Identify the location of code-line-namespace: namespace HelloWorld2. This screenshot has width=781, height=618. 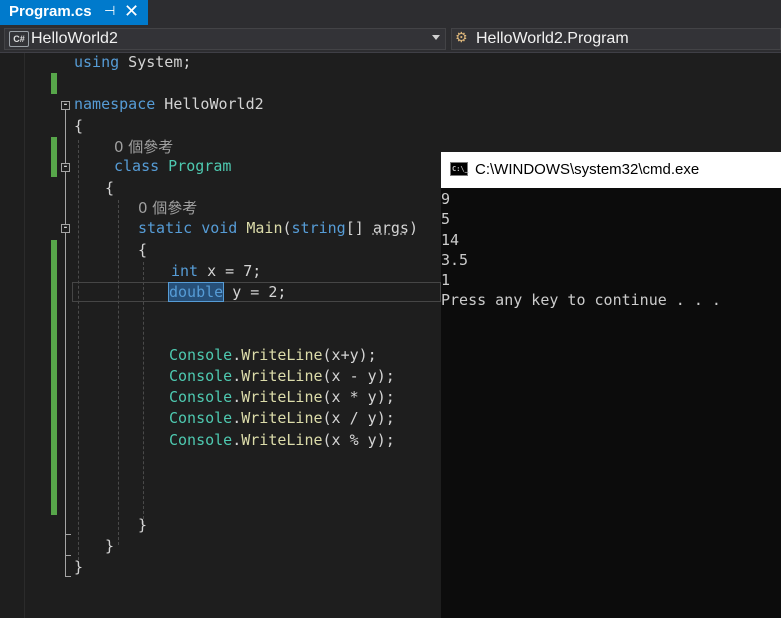
(169, 104).